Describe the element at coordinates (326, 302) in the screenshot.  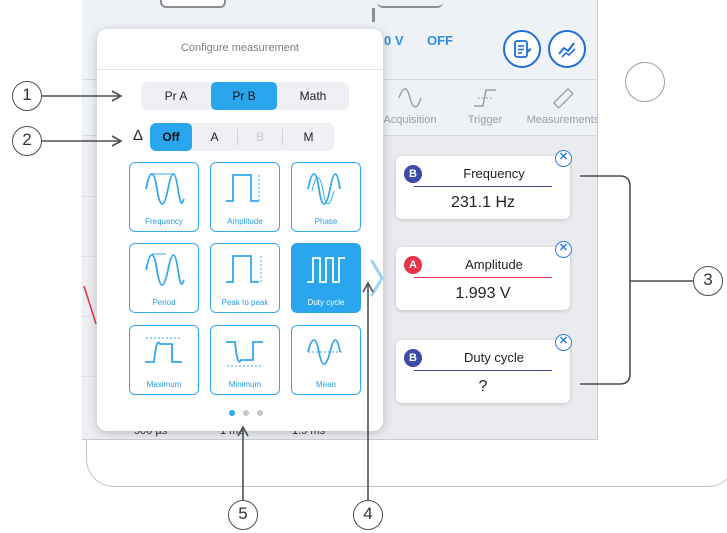
I see `tile-label: Duty cycle` at that location.